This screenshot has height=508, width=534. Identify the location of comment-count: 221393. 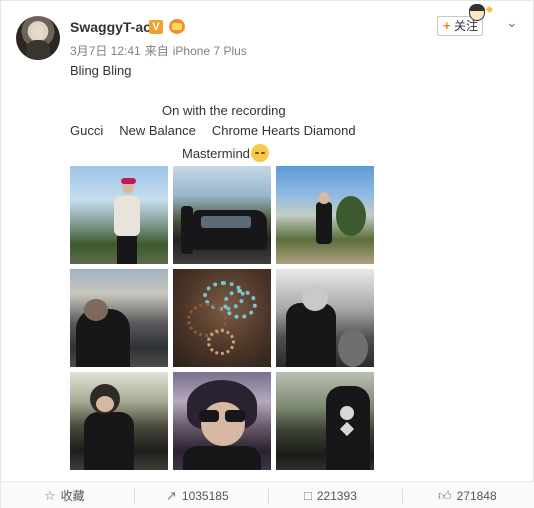
(336, 496).